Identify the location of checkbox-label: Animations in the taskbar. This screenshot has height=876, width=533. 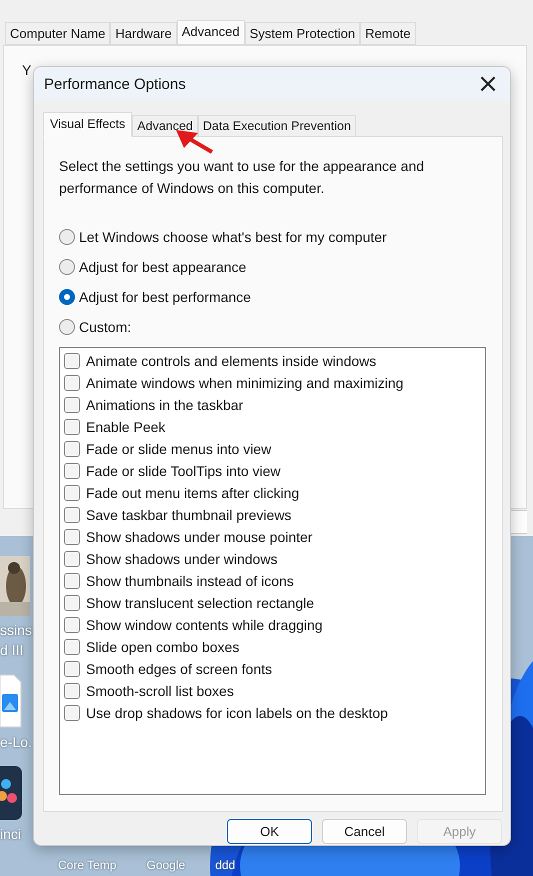
(165, 405).